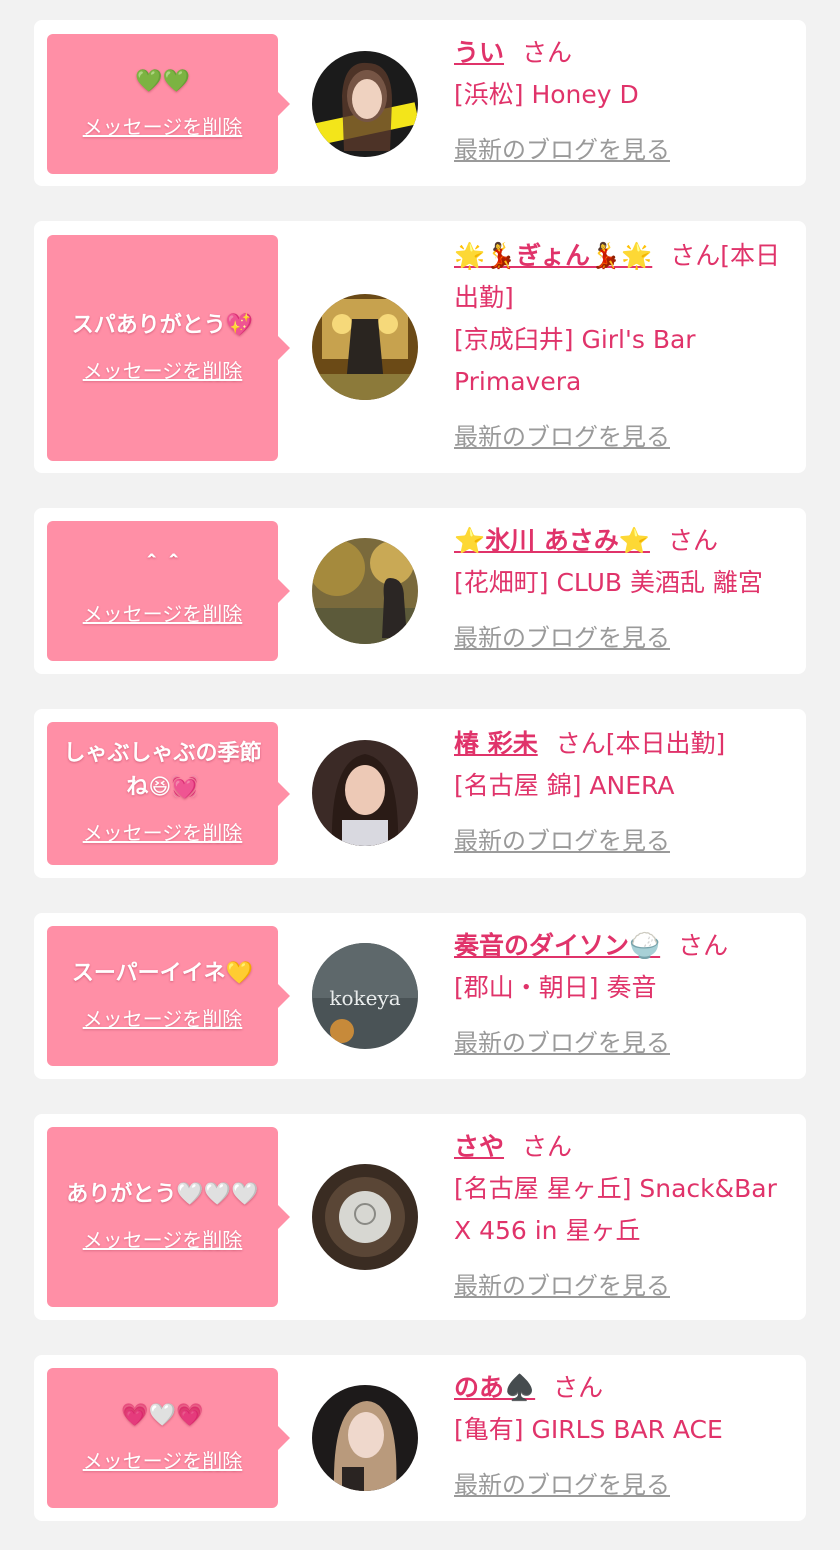  I want to click on cast-name-link: うい, so click(479, 52).